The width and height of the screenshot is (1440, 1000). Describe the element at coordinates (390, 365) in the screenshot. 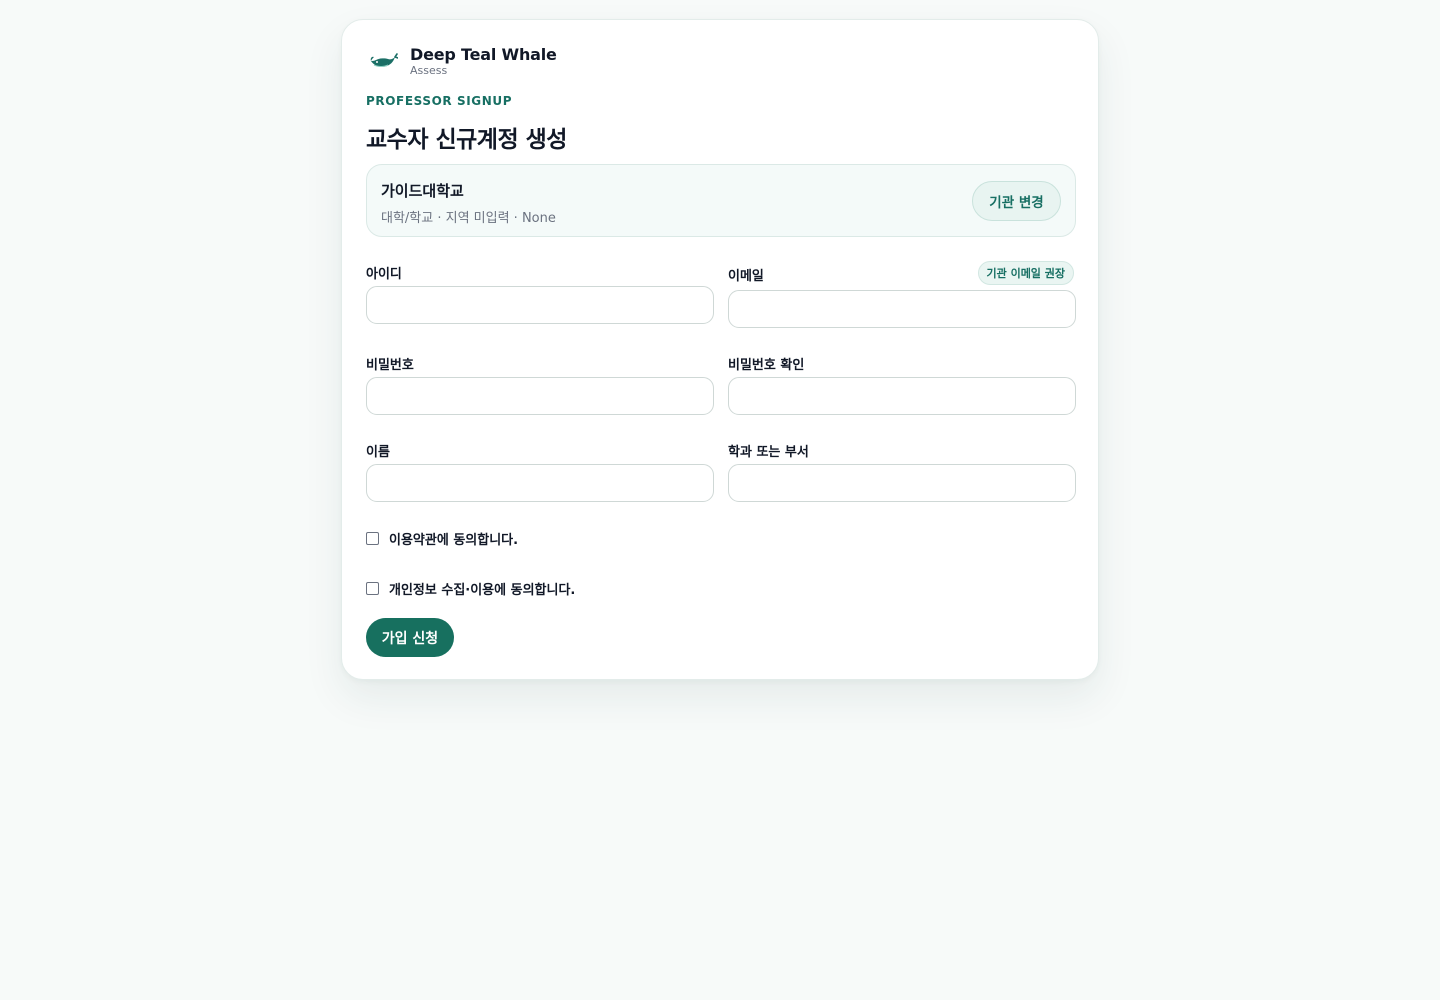

I see `password-label: 비밀번호` at that location.